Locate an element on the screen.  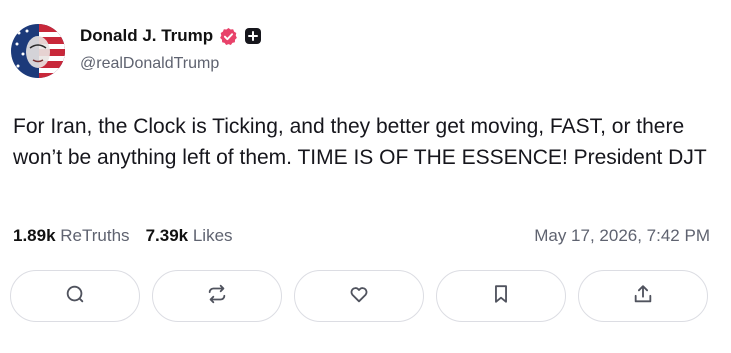
likes-stat: 7.39k Likes is located at coordinates (189, 236).